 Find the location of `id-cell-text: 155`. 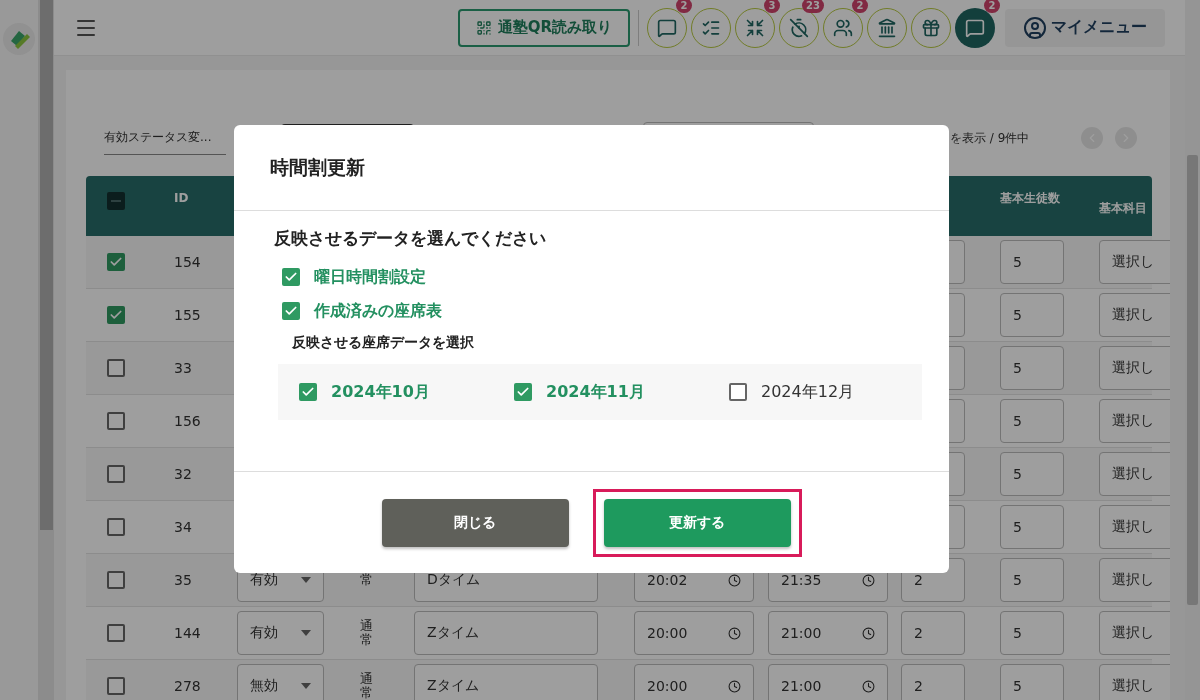

id-cell-text: 155 is located at coordinates (187, 315).